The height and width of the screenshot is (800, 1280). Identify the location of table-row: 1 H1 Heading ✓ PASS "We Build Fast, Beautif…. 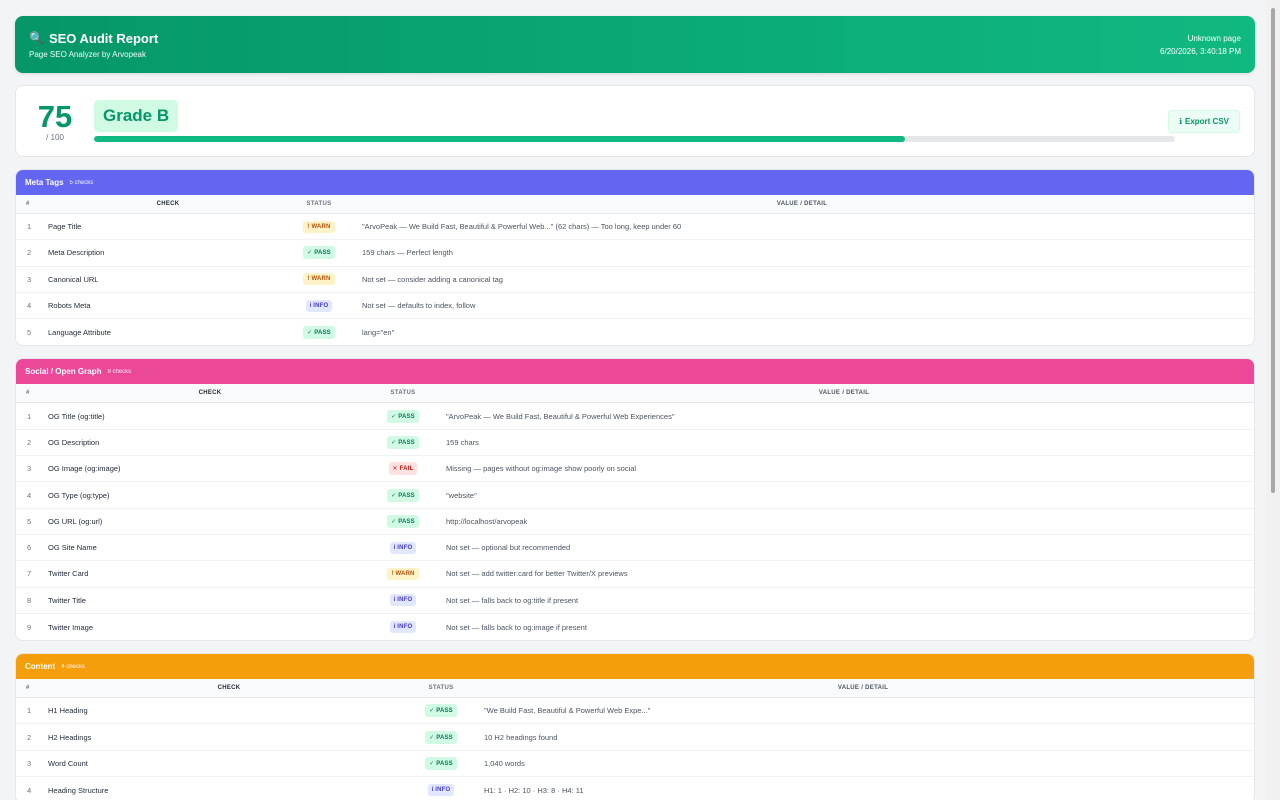
(635, 711).